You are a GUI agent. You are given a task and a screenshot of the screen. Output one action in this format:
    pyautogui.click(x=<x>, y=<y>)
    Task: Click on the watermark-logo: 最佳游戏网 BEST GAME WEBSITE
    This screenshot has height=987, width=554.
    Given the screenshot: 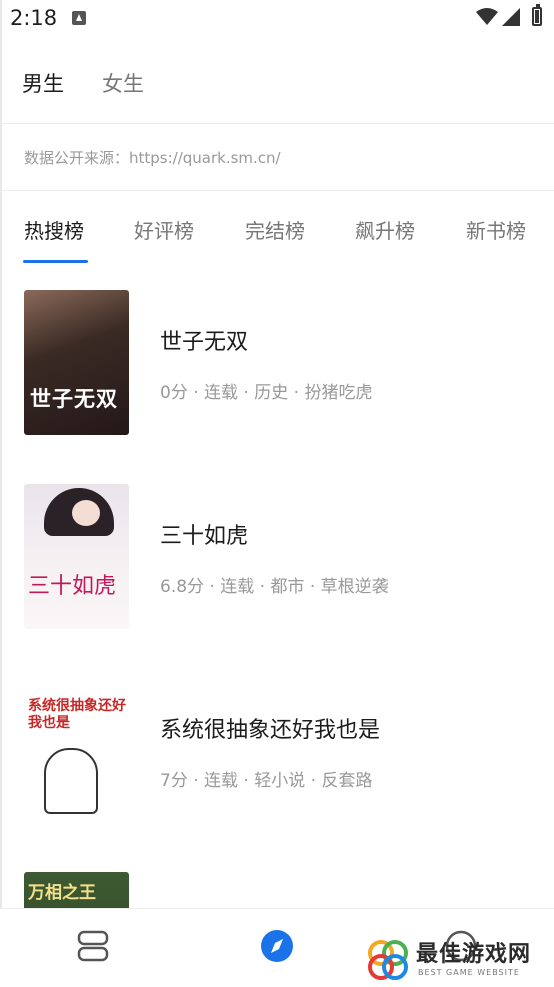 What is the action you would take?
    pyautogui.click(x=458, y=959)
    